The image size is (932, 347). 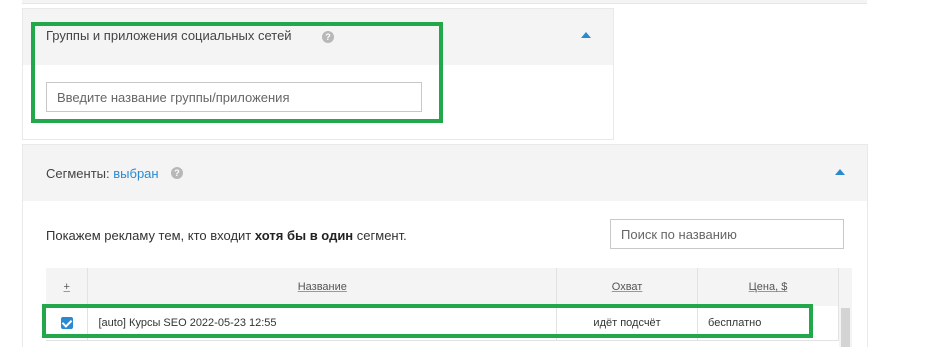 What do you see at coordinates (444, 2) in the screenshot?
I see `previous-panel-edge` at bounding box center [444, 2].